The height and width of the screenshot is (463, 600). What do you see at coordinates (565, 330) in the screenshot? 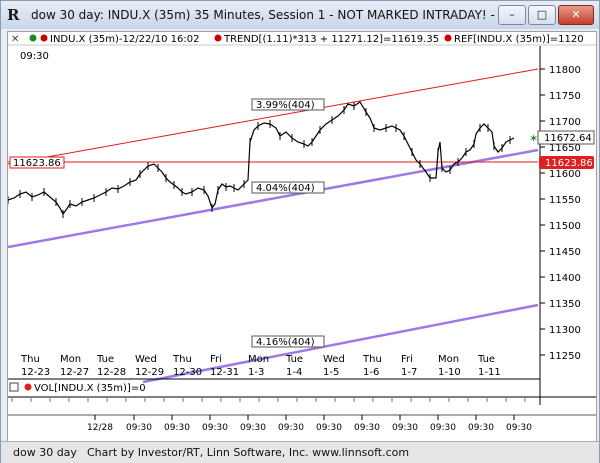
I see `price-tick-label: 11300` at bounding box center [565, 330].